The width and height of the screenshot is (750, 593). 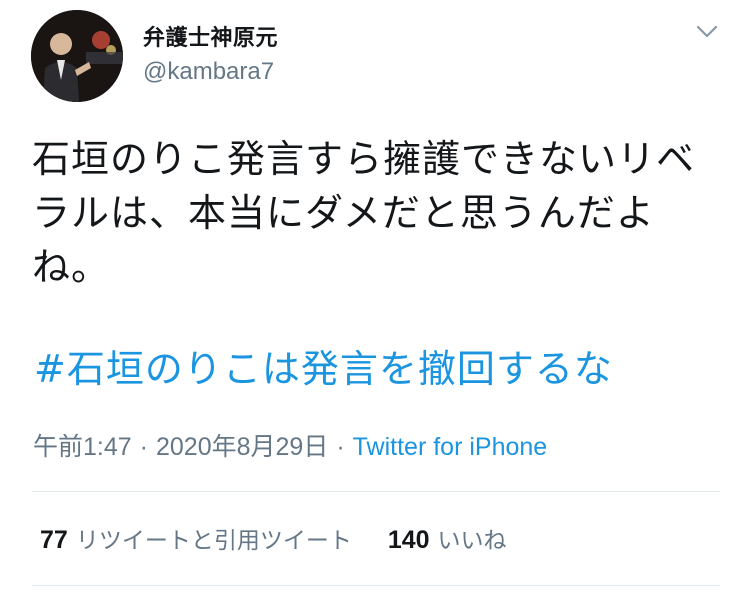 I want to click on chevron-down-icon, so click(x=707, y=31).